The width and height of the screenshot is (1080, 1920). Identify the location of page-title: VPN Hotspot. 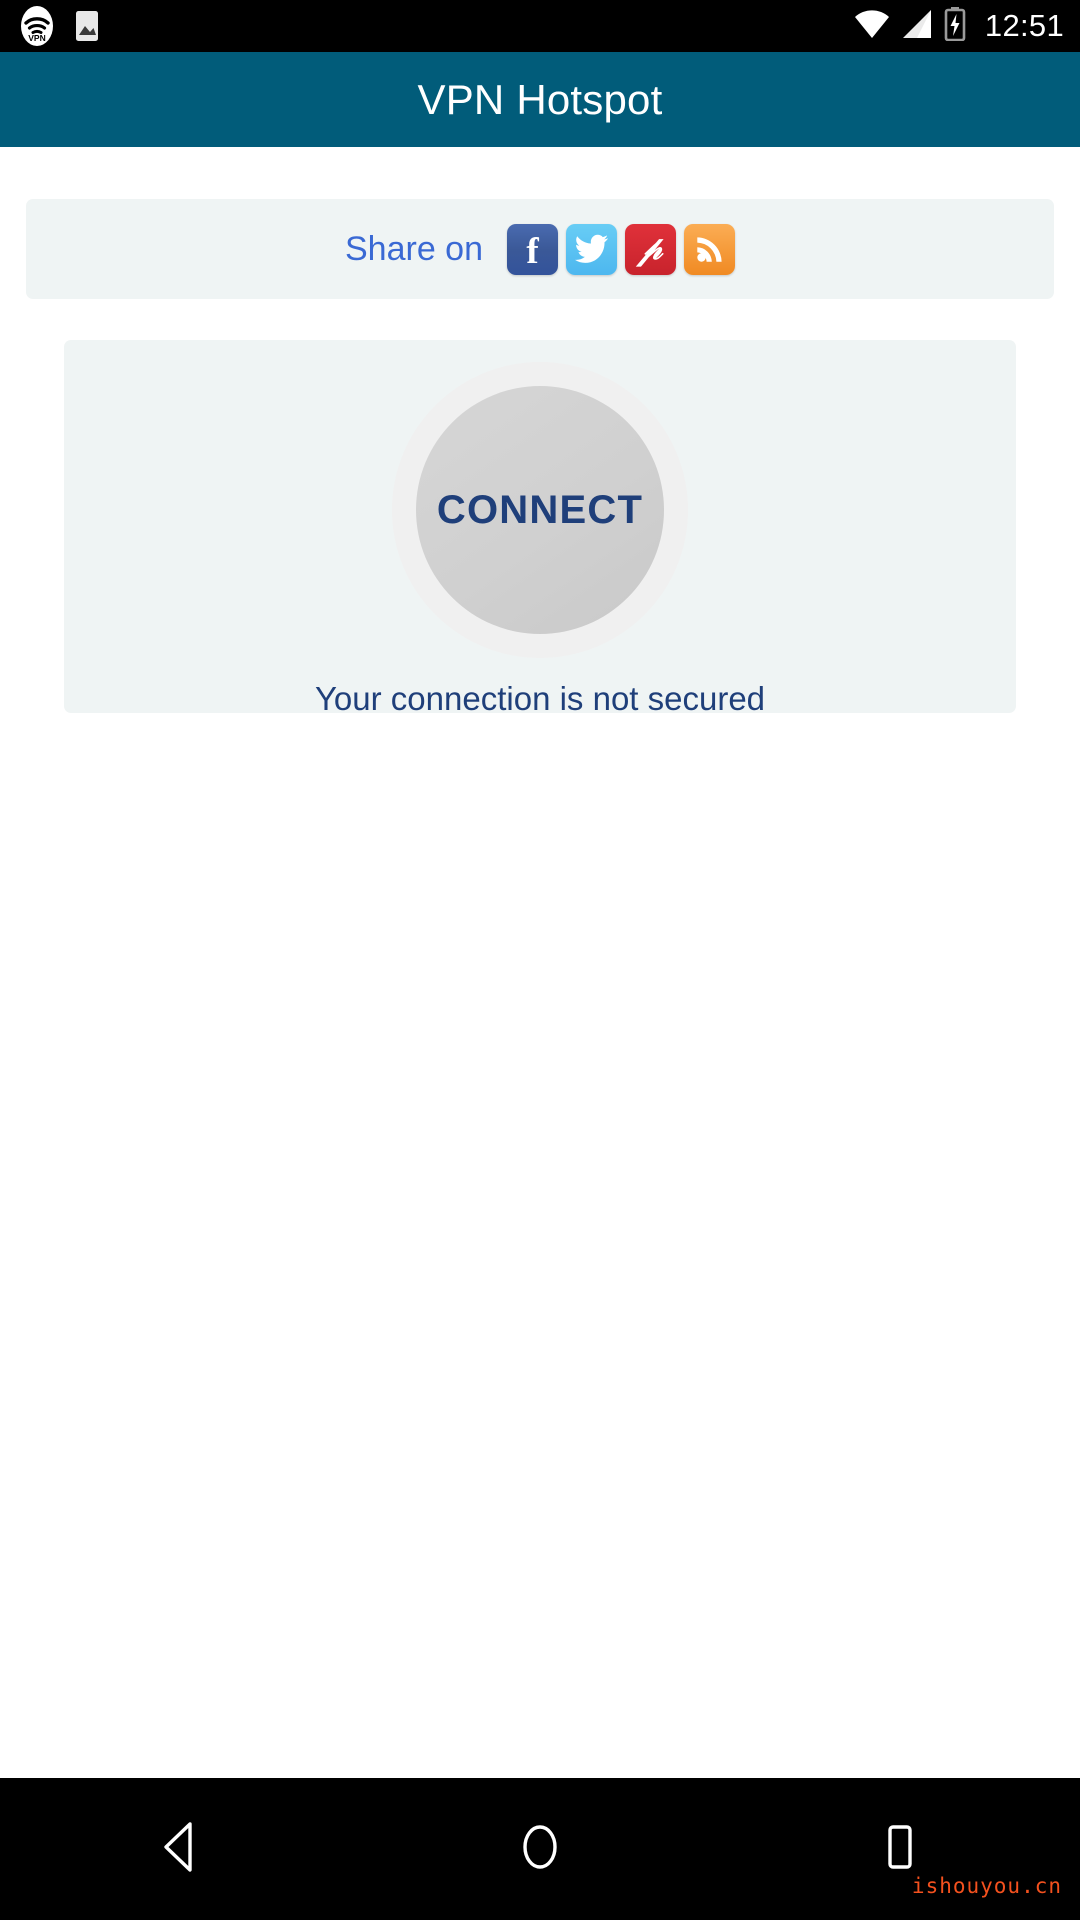
(540, 99).